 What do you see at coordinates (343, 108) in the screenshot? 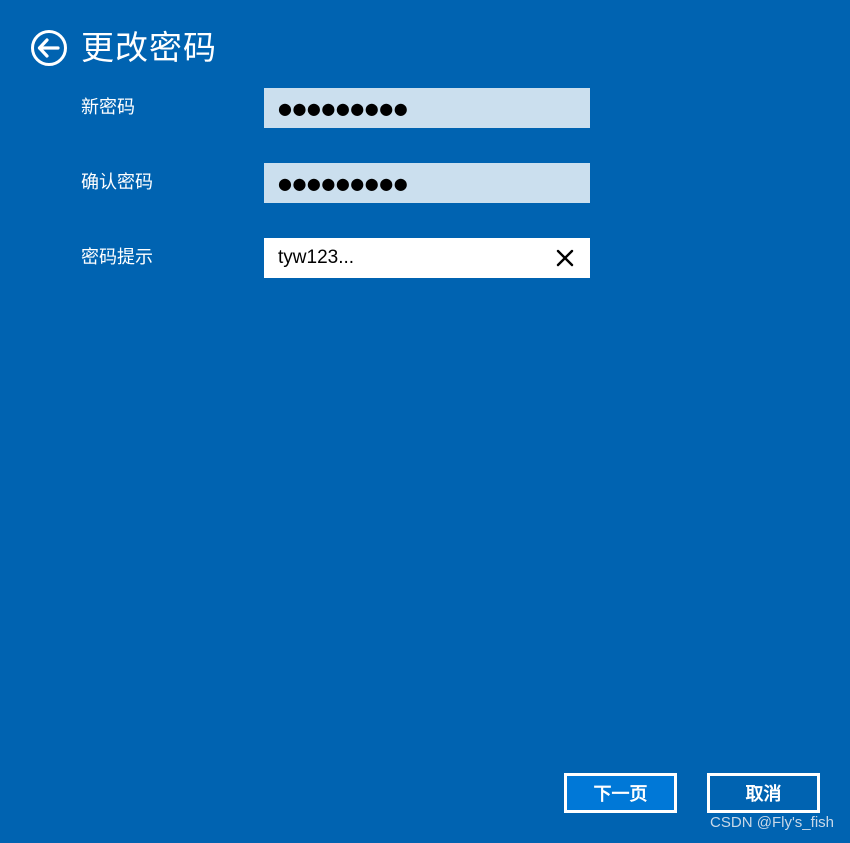
I see `new-password-value: ●●●●●●●●●` at bounding box center [343, 108].